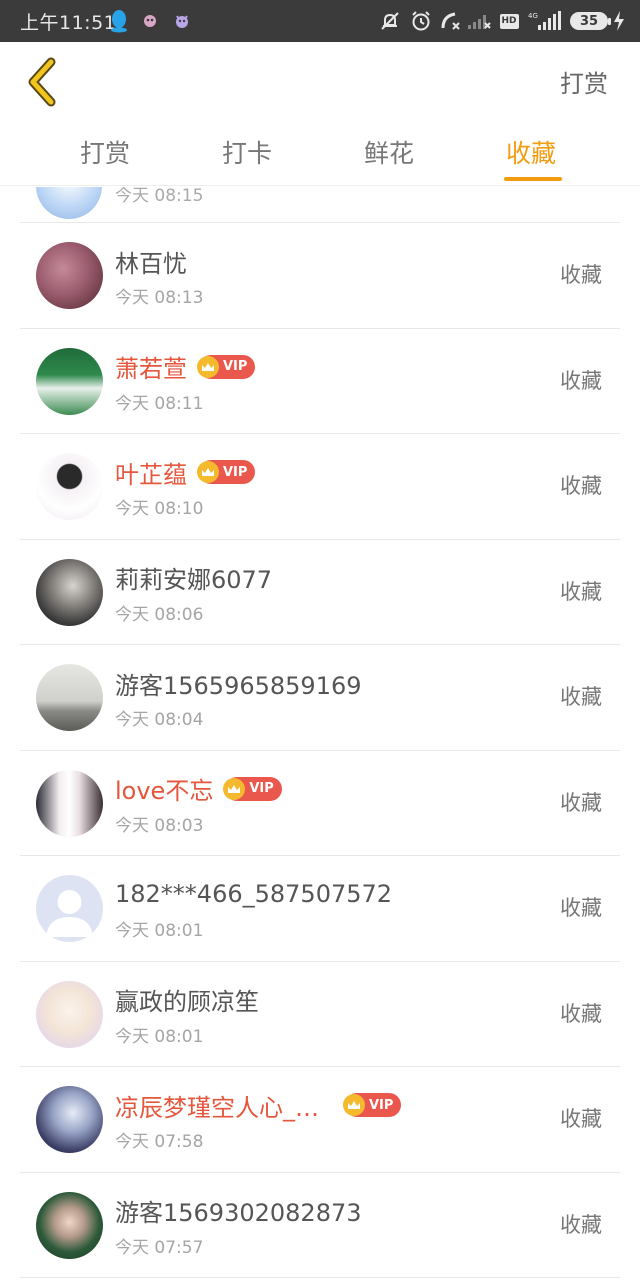  Describe the element at coordinates (320, 803) in the screenshot. I see `list-item: love不忘 VIP 今天 08:03 收藏` at that location.